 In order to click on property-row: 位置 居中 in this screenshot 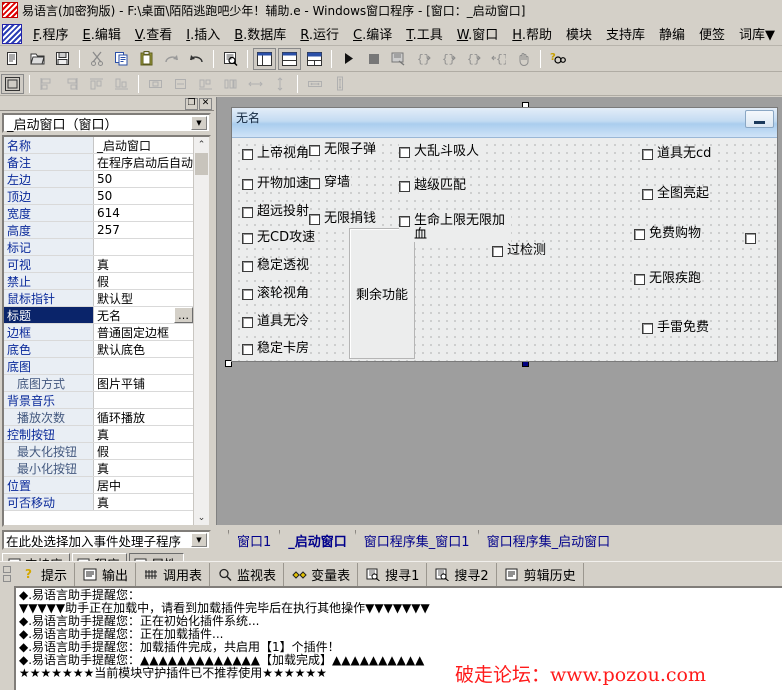, I will do `click(98, 485)`.